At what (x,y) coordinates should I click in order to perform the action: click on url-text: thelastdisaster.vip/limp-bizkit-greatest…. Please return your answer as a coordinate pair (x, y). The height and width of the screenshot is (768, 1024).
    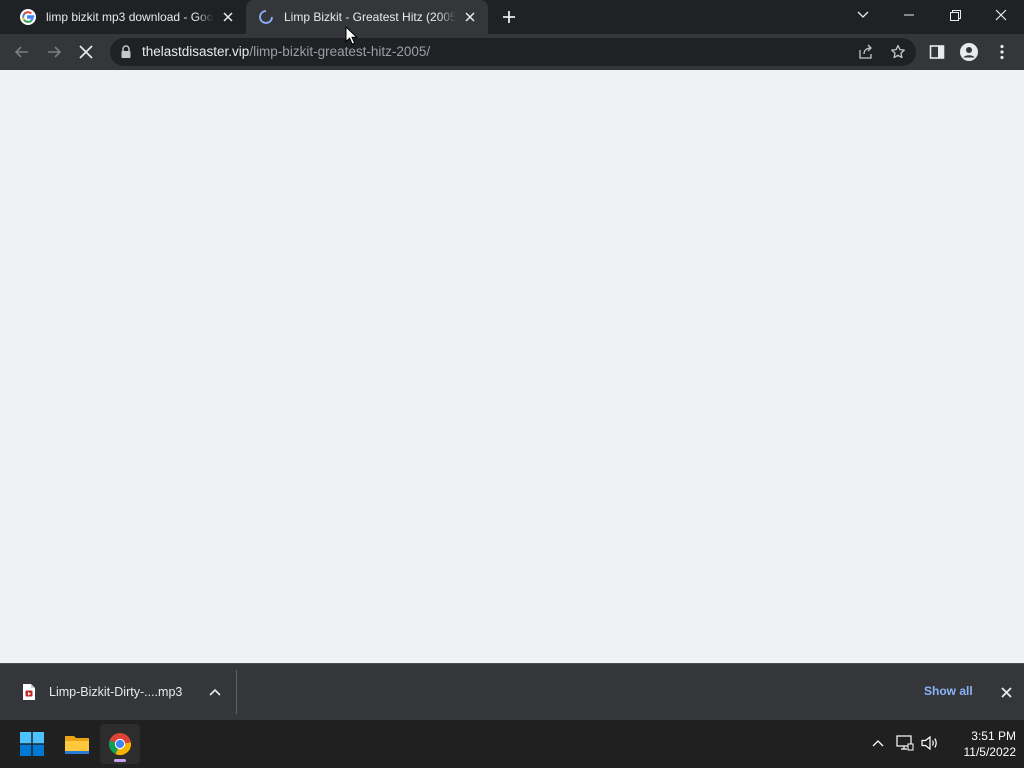
    Looking at the image, I should click on (286, 52).